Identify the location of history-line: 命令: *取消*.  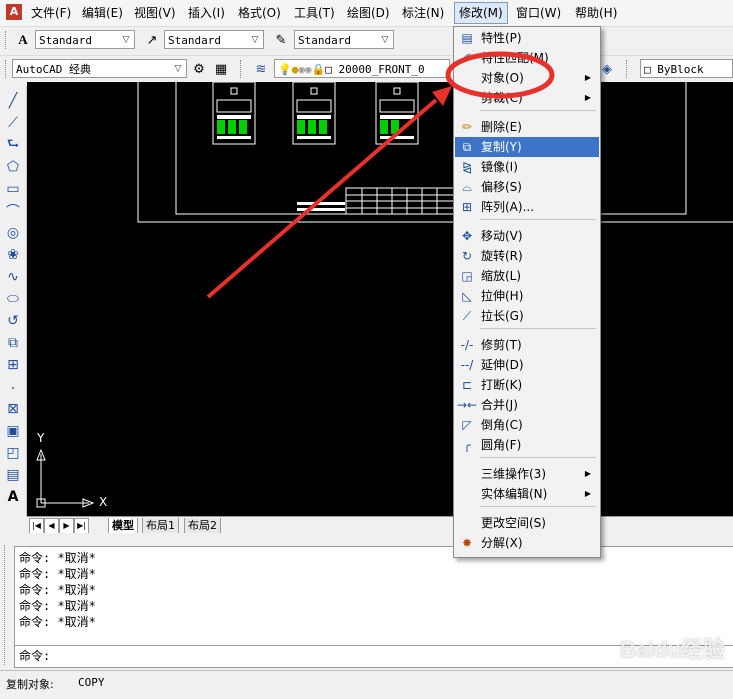
(57, 606).